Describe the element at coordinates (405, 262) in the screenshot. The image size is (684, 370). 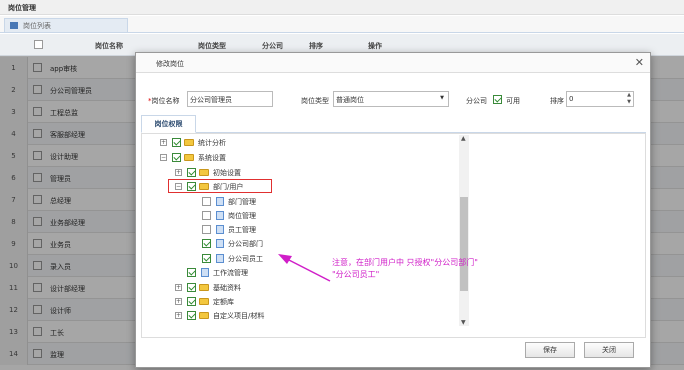
I see `annotation-line-1: 注意，在部门用户中 只授权"分公司部门"` at that location.